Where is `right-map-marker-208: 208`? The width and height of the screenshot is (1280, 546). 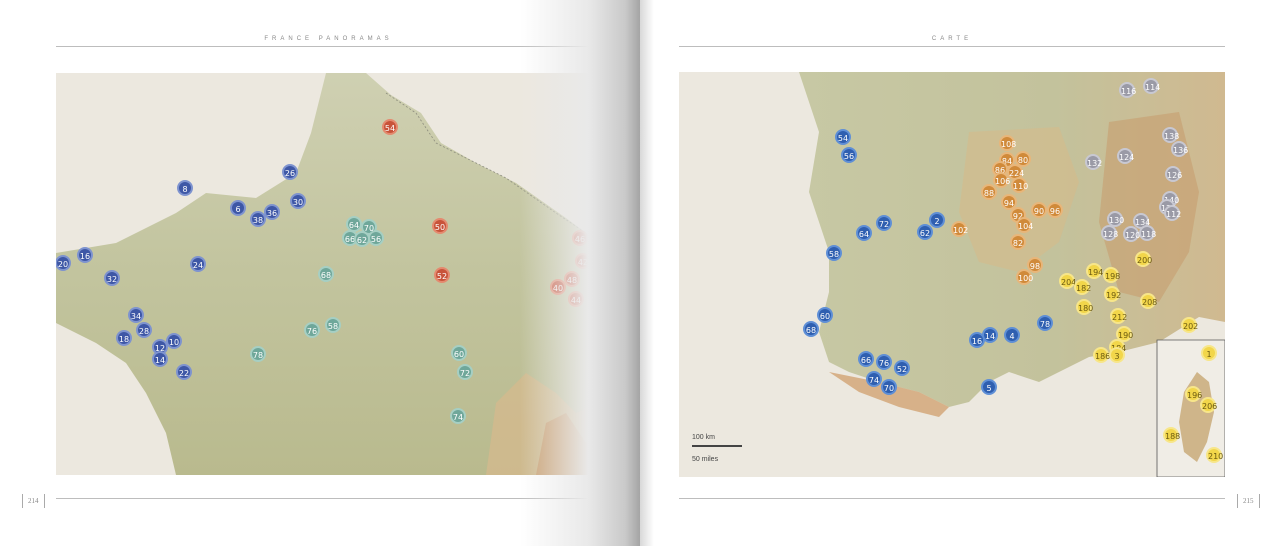
right-map-marker-208: 208 is located at coordinates (1148, 301).